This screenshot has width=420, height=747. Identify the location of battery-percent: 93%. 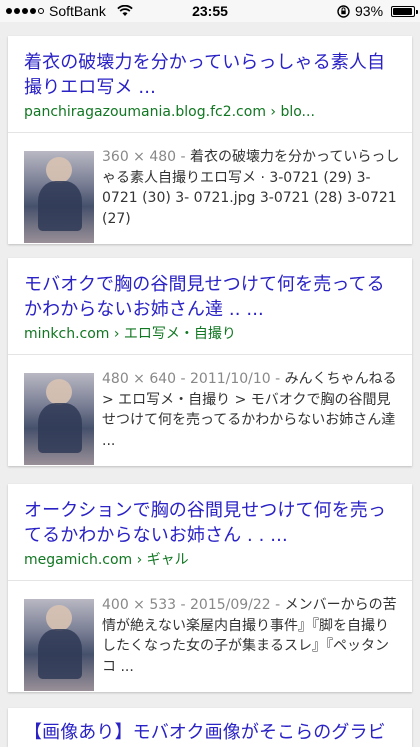
(369, 11).